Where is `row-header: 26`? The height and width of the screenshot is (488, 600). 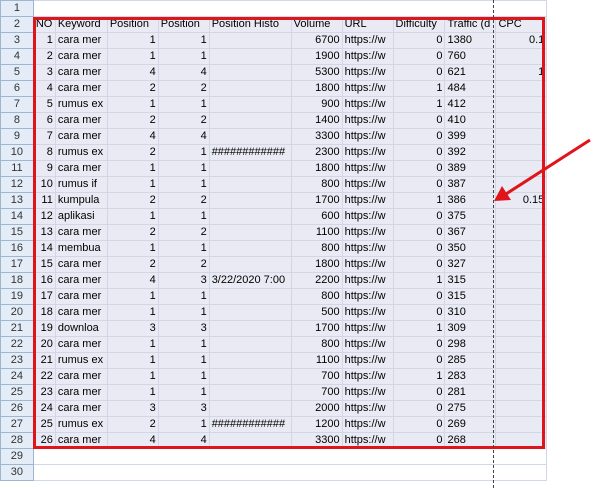
row-header: 26 is located at coordinates (17, 408).